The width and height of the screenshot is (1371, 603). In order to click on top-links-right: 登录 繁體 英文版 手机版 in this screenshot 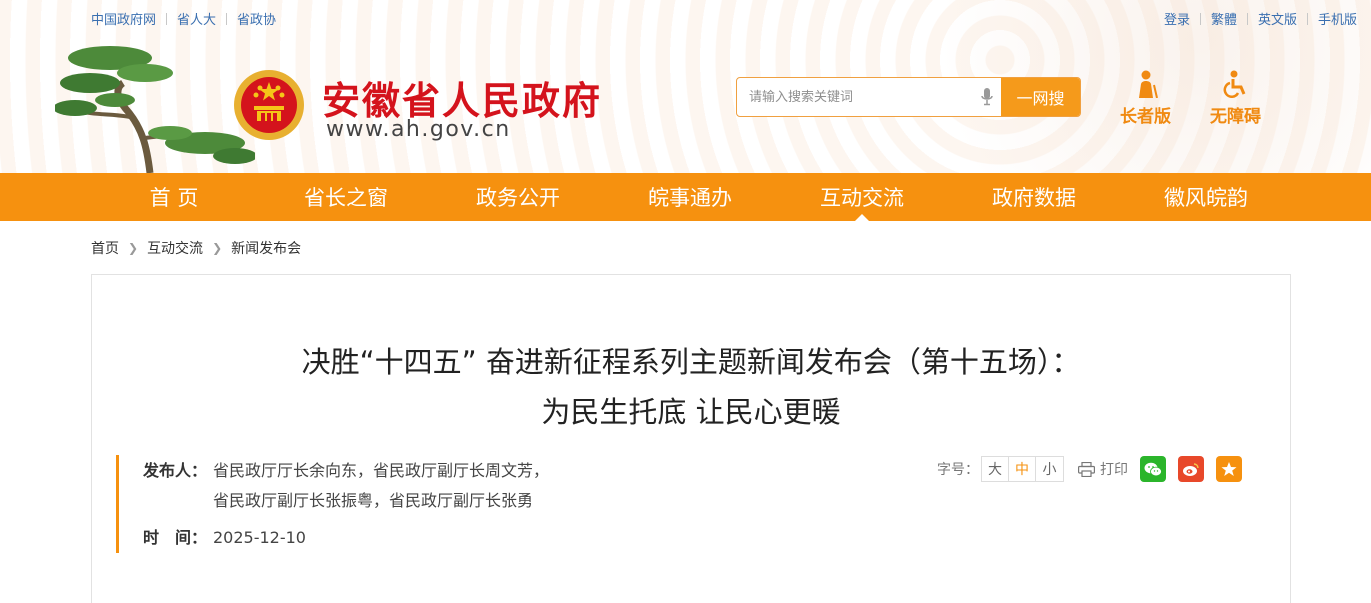, I will do `click(1260, 18)`.